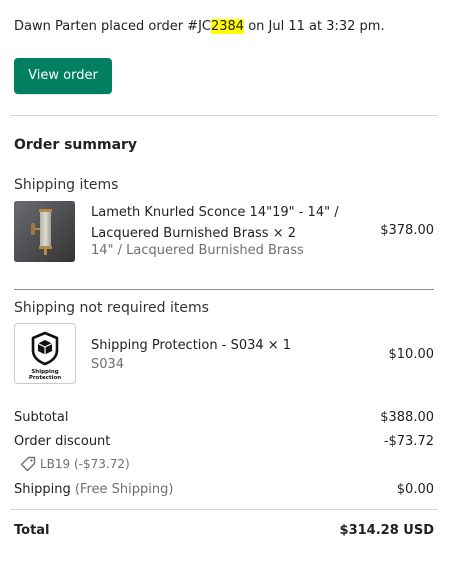 Image resolution: width=449 pixels, height=561 pixels. What do you see at coordinates (41, 417) in the screenshot?
I see `subtotal-label: Subtotal` at bounding box center [41, 417].